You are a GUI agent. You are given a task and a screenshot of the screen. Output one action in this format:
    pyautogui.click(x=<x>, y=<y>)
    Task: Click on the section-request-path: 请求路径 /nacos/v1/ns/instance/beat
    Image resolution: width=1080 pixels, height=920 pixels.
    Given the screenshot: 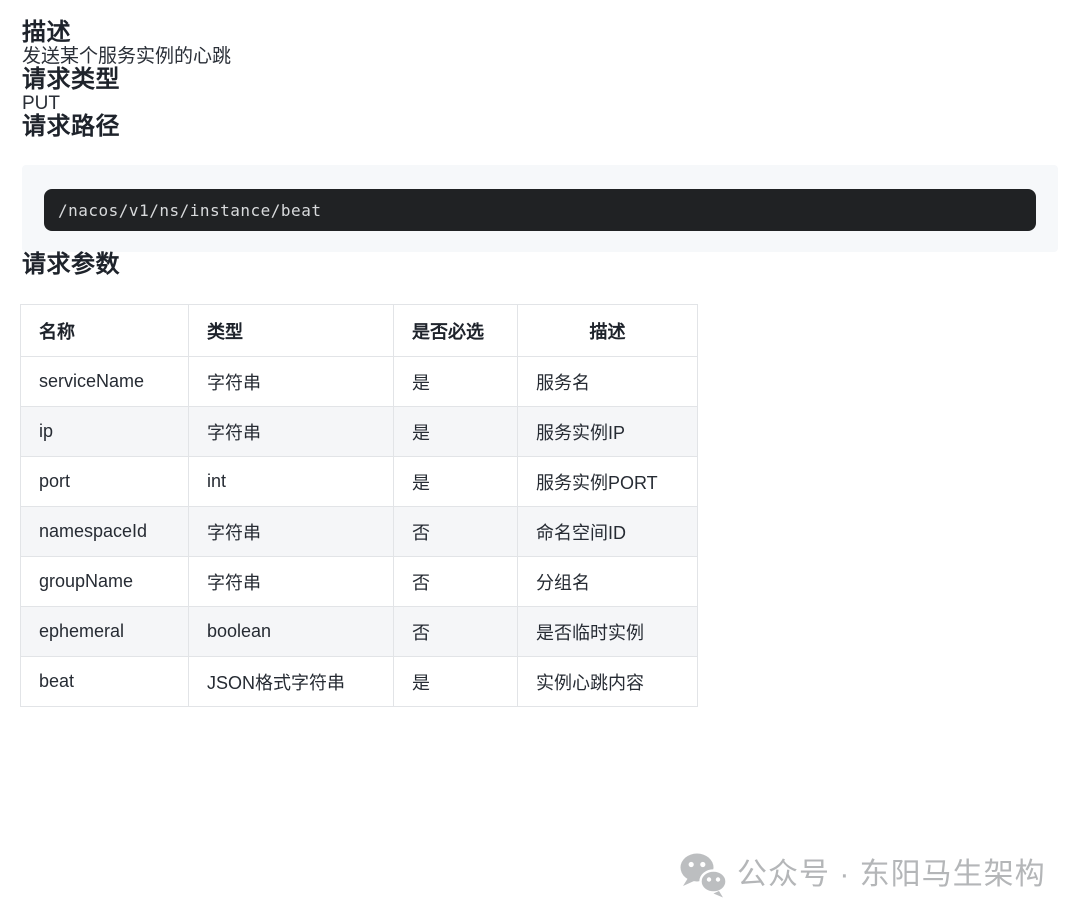 What is the action you would take?
    pyautogui.click(x=540, y=183)
    